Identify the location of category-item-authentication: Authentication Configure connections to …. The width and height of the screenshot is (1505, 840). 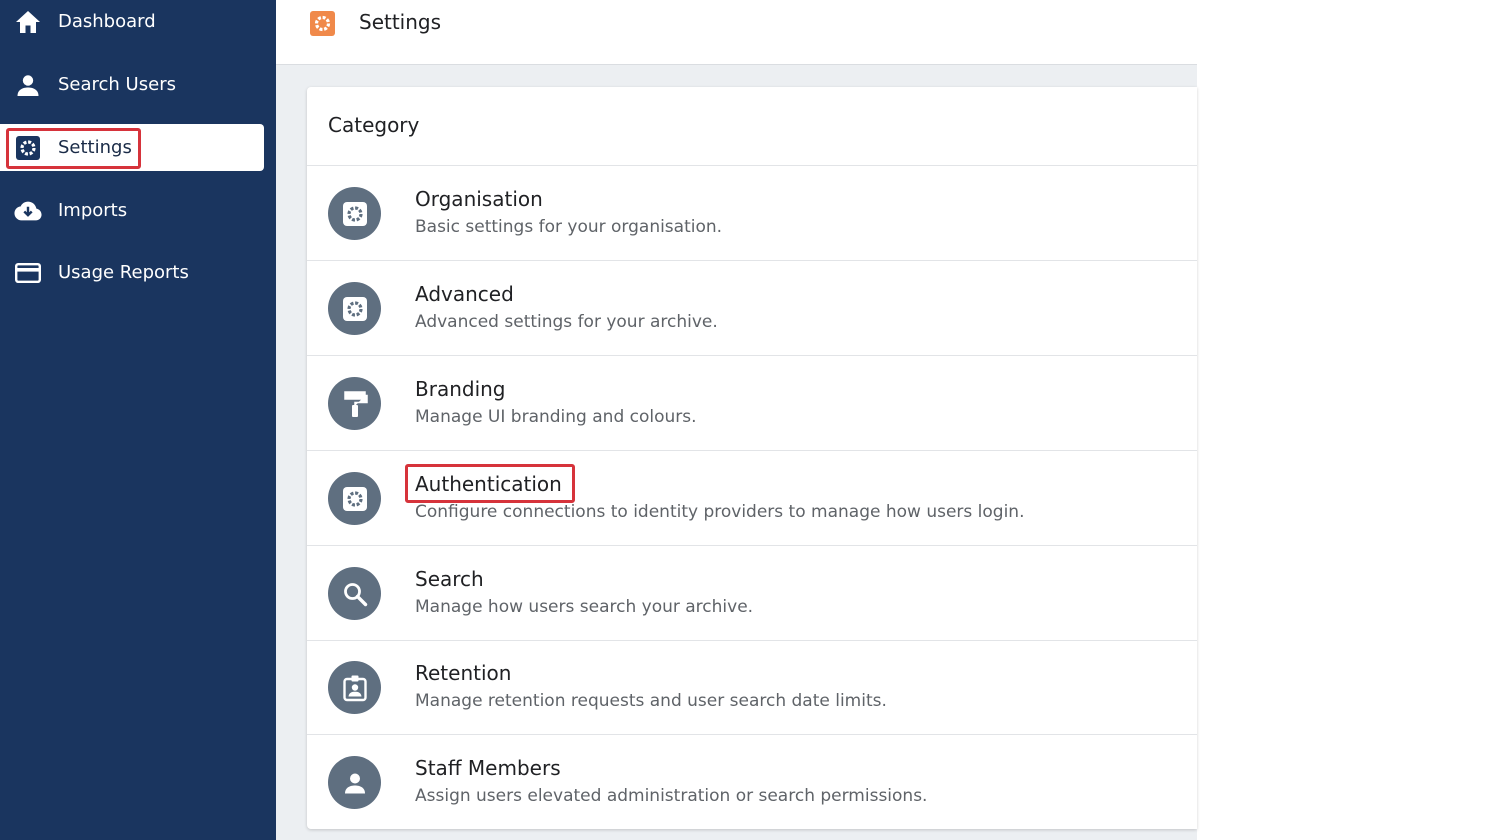
(752, 498).